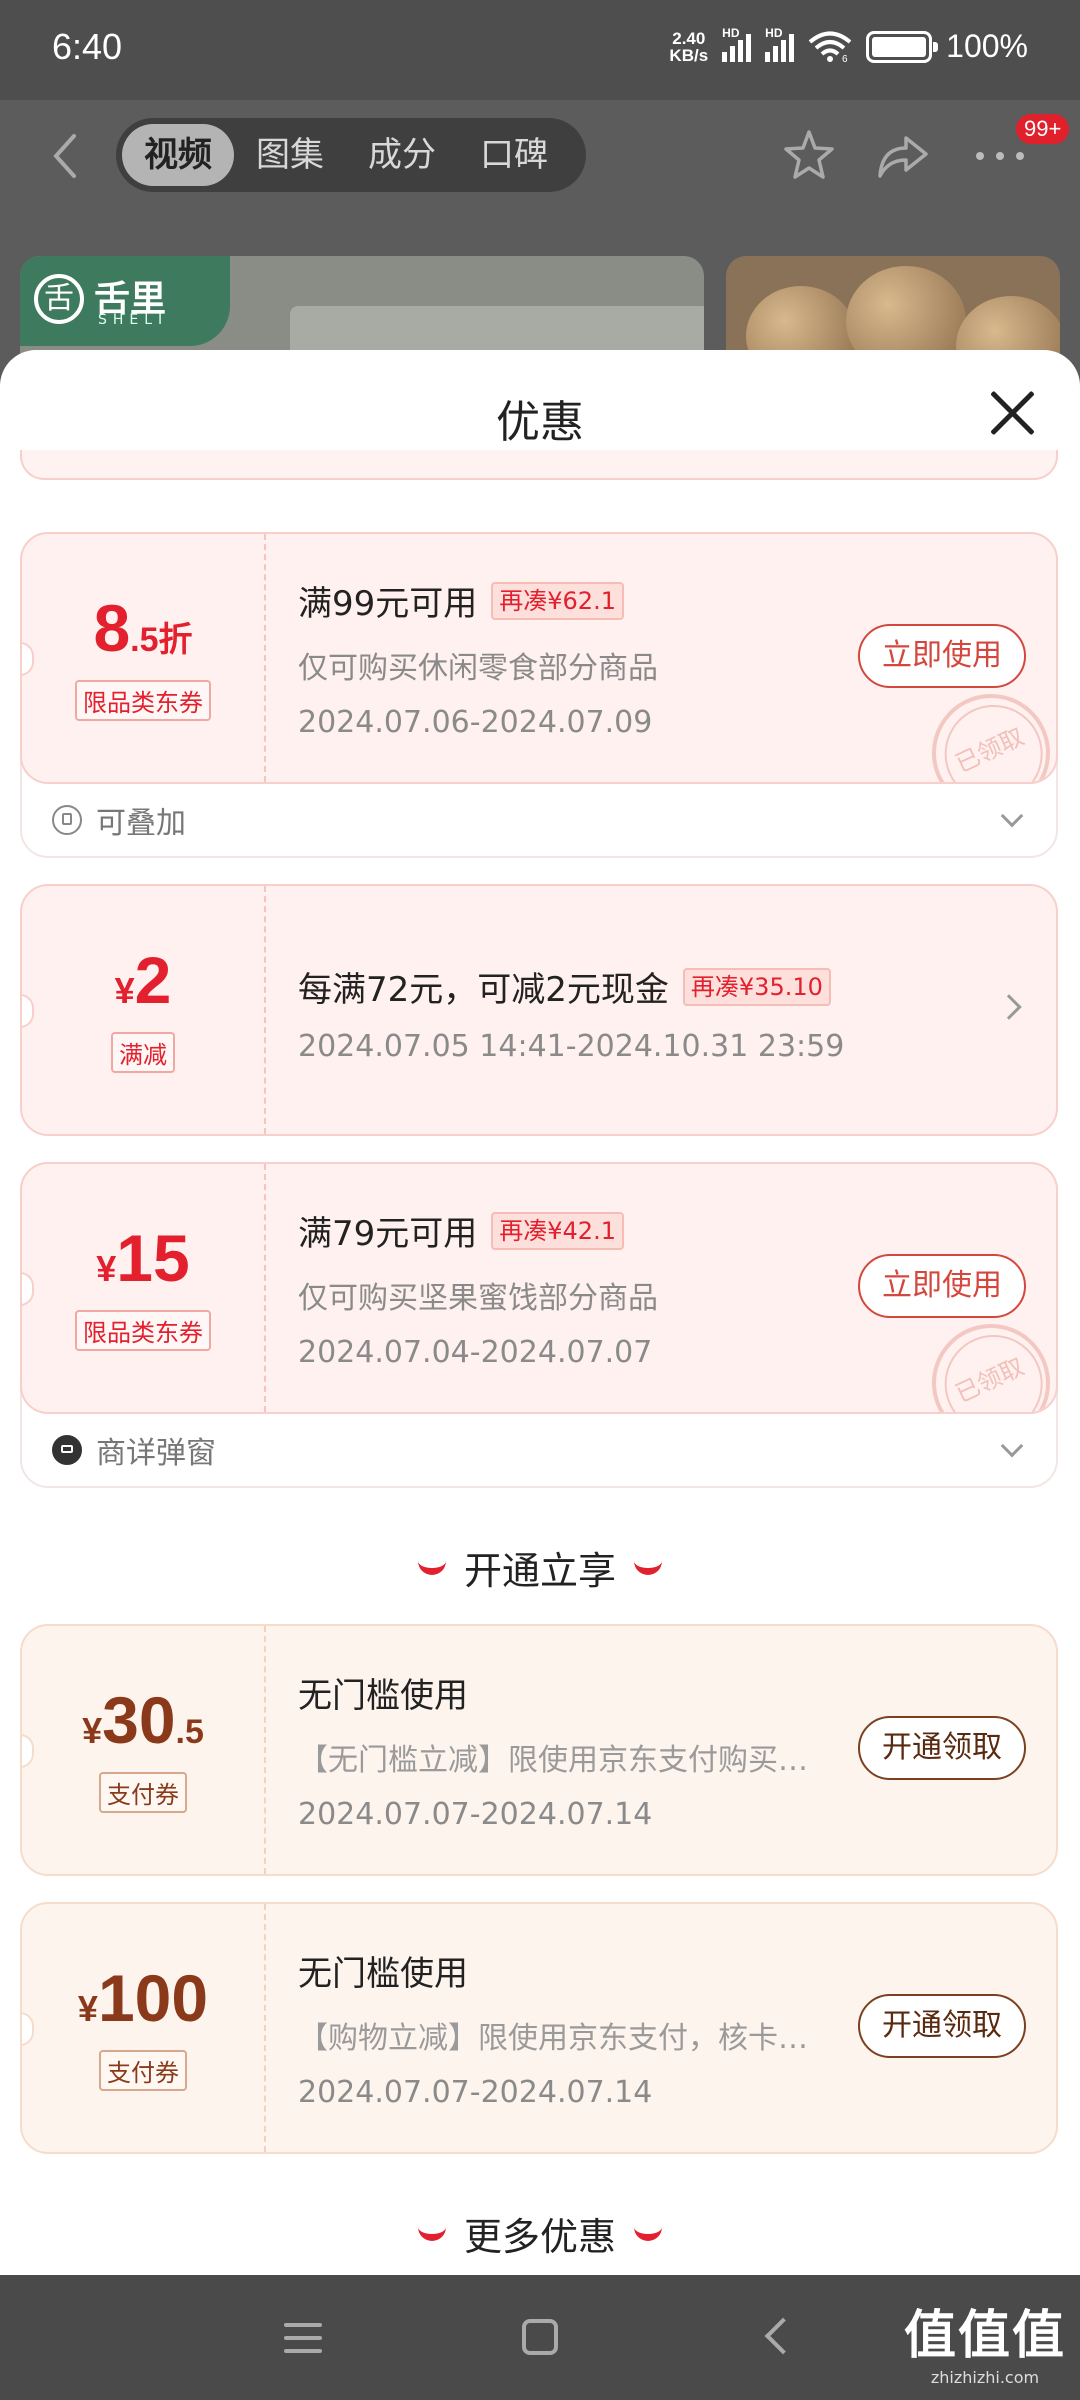  I want to click on coupon-scope: 仅可购买休闲零食部分商品, so click(478, 668).